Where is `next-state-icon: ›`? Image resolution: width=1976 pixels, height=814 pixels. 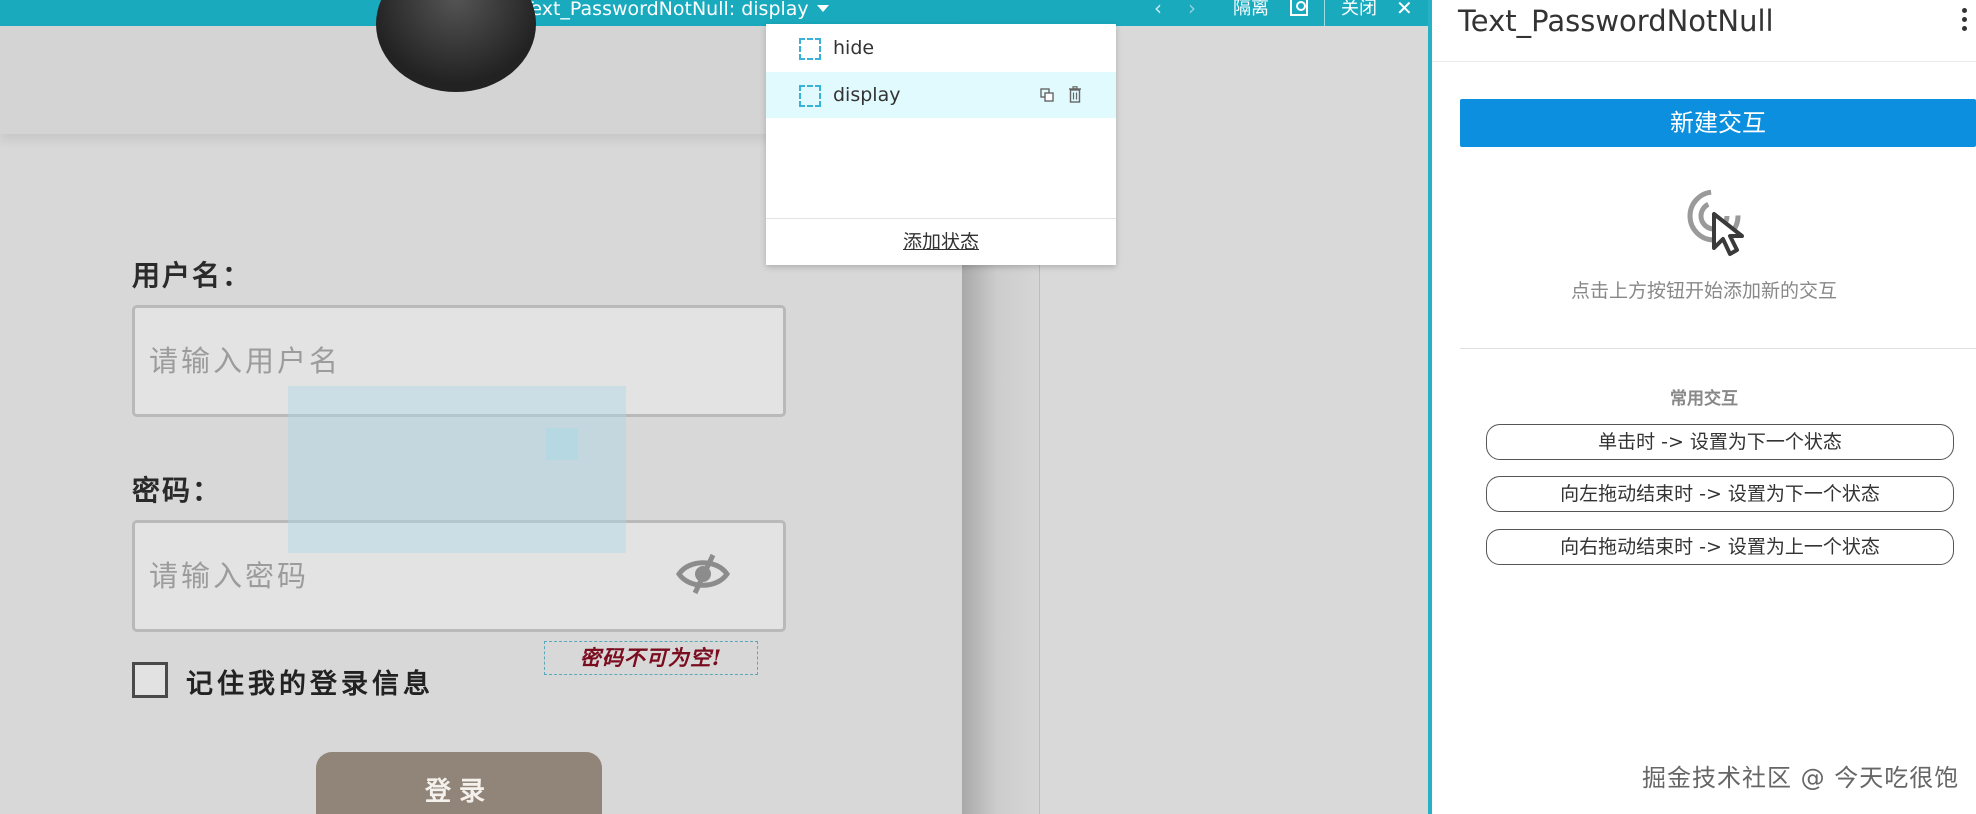
next-state-icon: › is located at coordinates (1192, 9).